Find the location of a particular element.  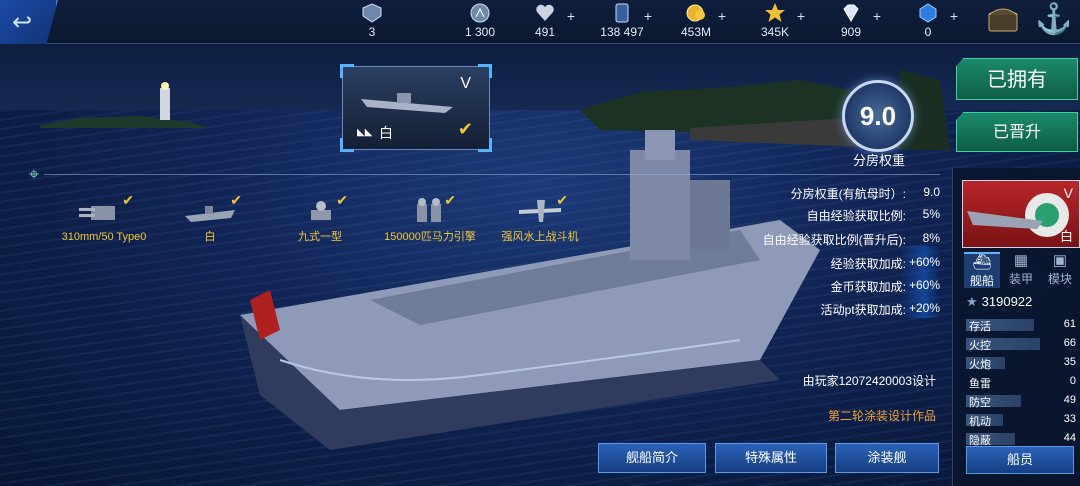

add-cards-button: + is located at coordinates (648, 16).